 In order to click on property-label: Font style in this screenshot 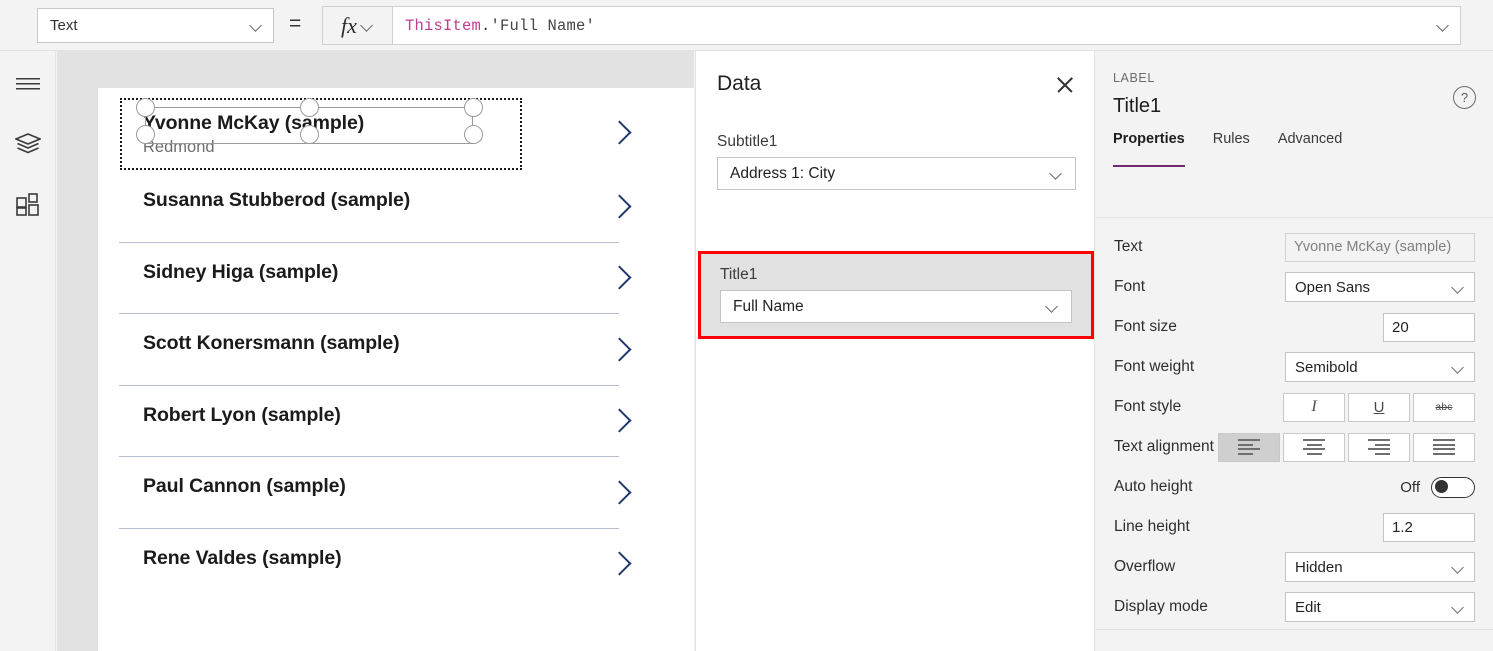, I will do `click(1148, 406)`.